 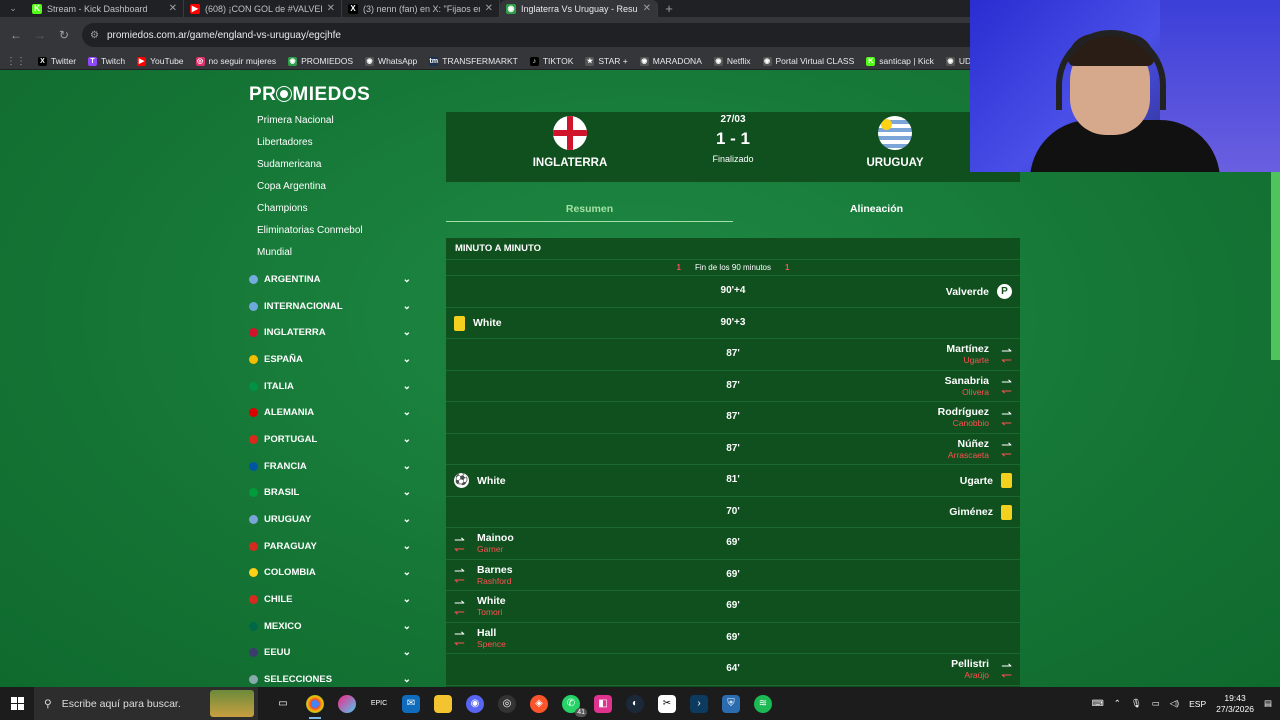 What do you see at coordinates (334, 121) in the screenshot?
I see `league-link: Primera Nacional` at bounding box center [334, 121].